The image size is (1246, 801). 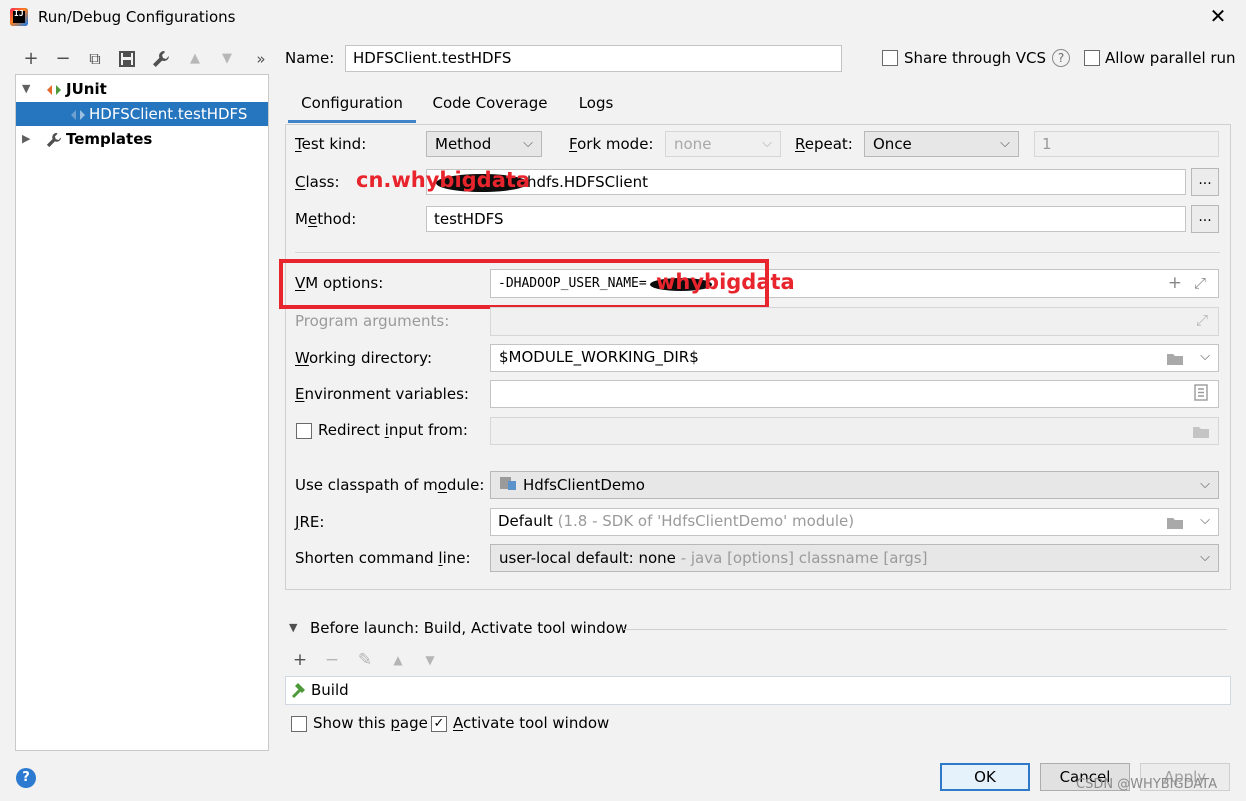 I want to click on parallel-run-checkbox, so click(x=1092, y=58).